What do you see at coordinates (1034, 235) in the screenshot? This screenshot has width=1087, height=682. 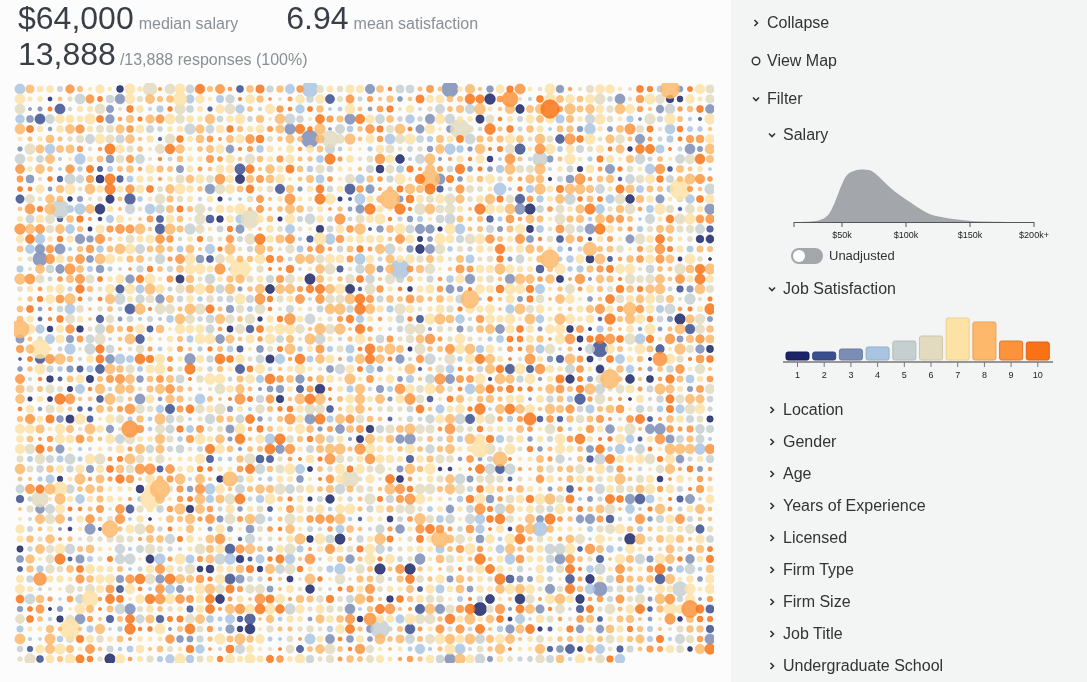 I see `axis-label: $200k+` at bounding box center [1034, 235].